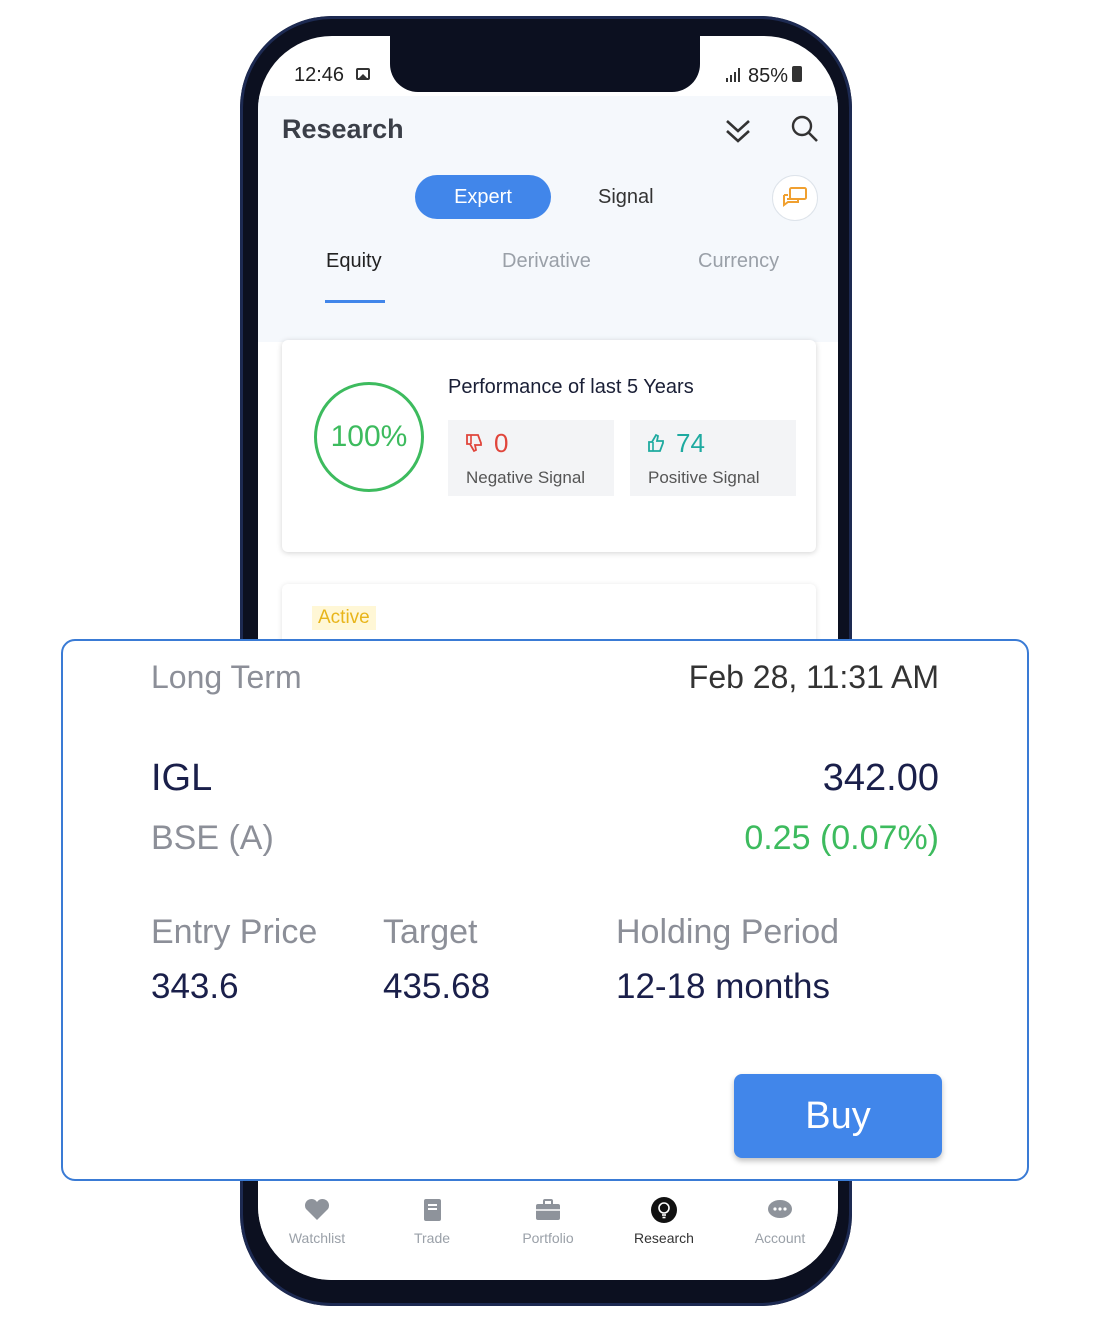  Describe the element at coordinates (182, 778) in the screenshot. I see `stock-symbol: IGL` at that location.